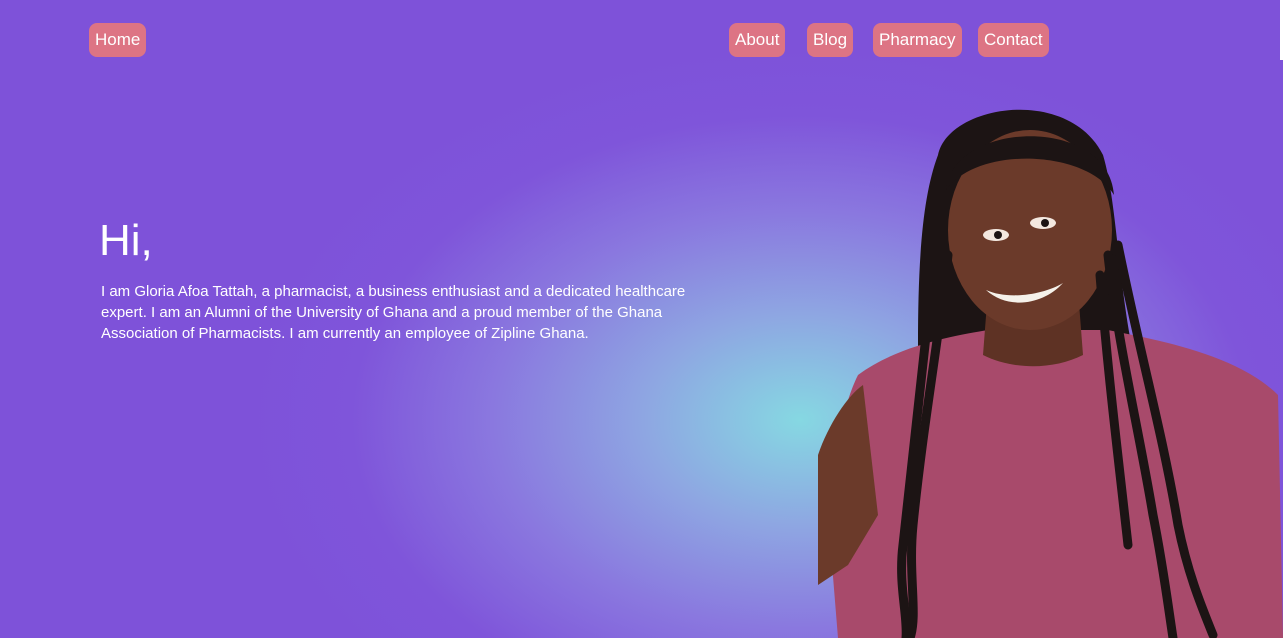 The height and width of the screenshot is (638, 1283). What do you see at coordinates (118, 40) in the screenshot?
I see `nav-home-button: Home` at bounding box center [118, 40].